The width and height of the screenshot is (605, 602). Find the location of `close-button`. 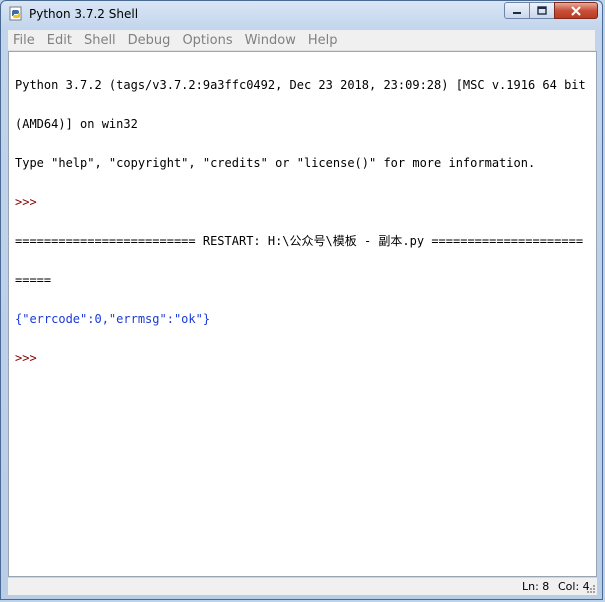

close-button is located at coordinates (576, 10).